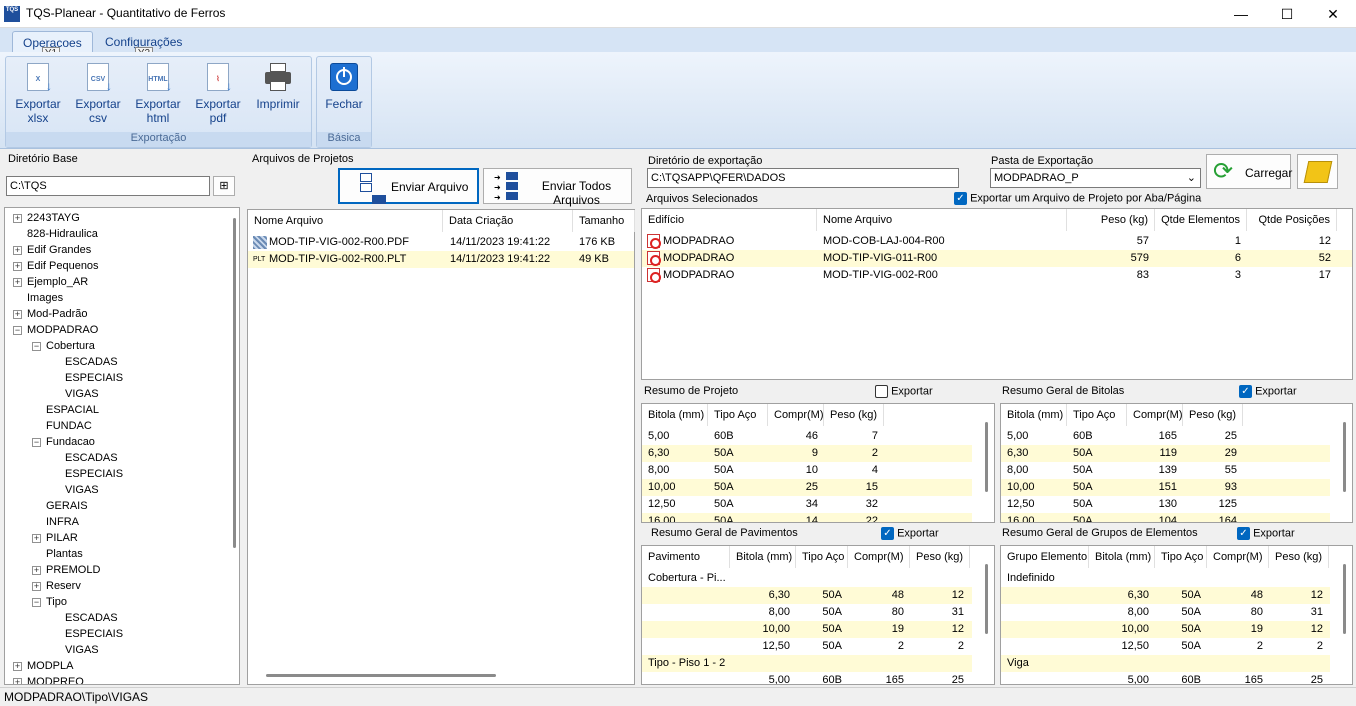 The width and height of the screenshot is (1356, 706). I want to click on summary-row: 8,00 50A 139 55, so click(1165, 470).